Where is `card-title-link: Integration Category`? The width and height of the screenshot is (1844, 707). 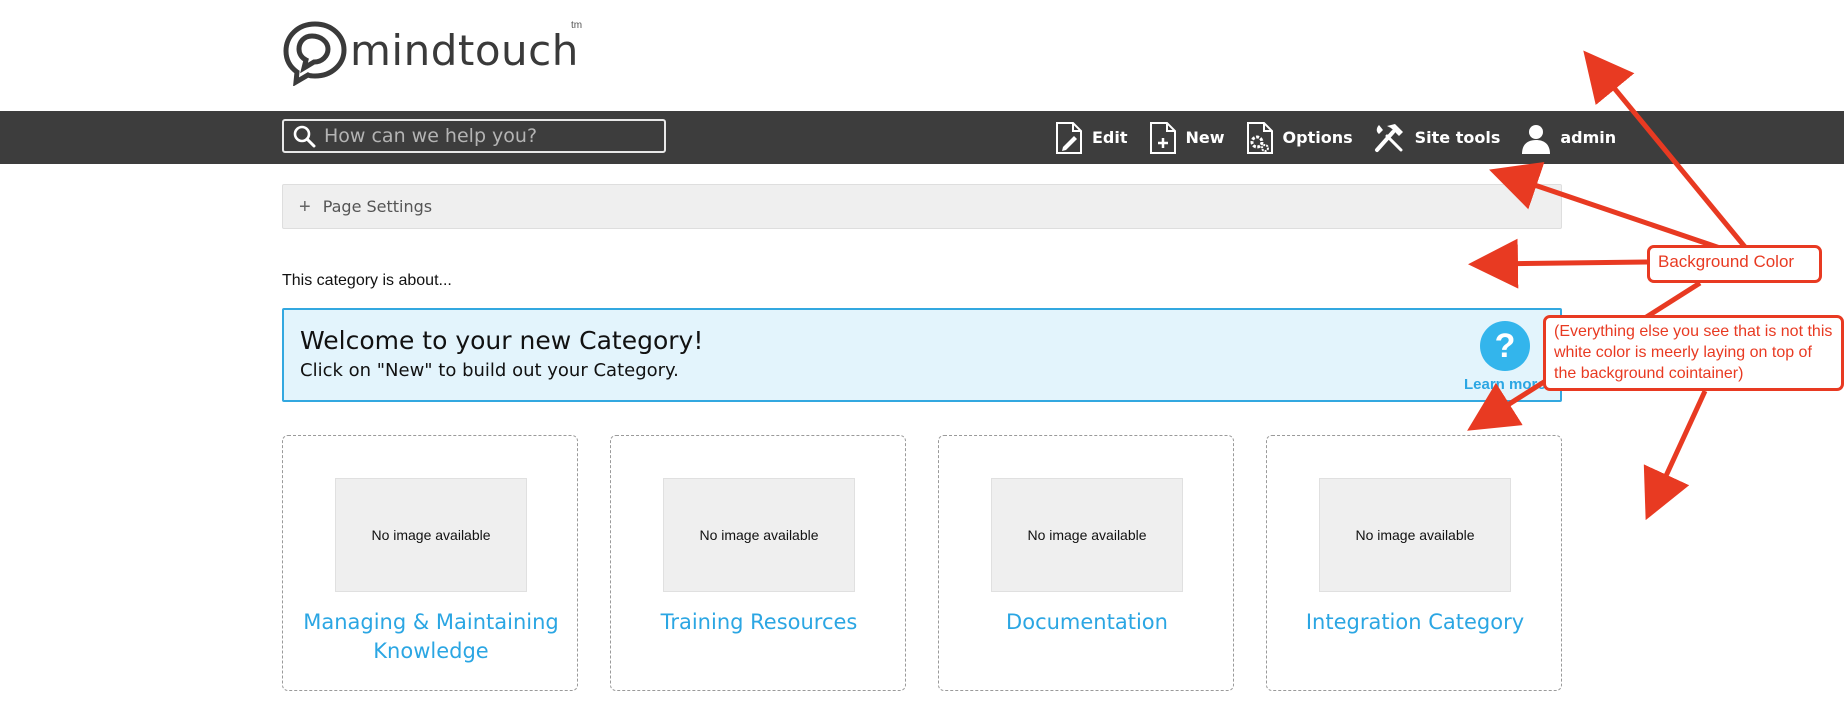 card-title-link: Integration Category is located at coordinates (1415, 622).